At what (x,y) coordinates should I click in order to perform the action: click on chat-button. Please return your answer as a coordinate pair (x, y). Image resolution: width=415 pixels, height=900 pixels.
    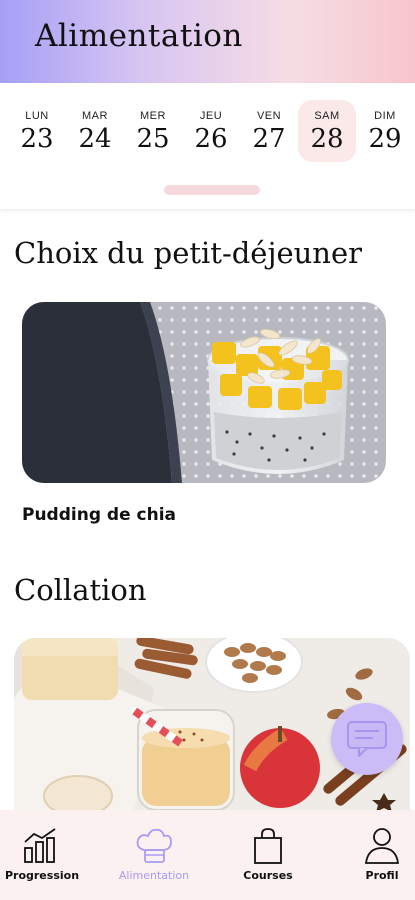
    Looking at the image, I should click on (367, 739).